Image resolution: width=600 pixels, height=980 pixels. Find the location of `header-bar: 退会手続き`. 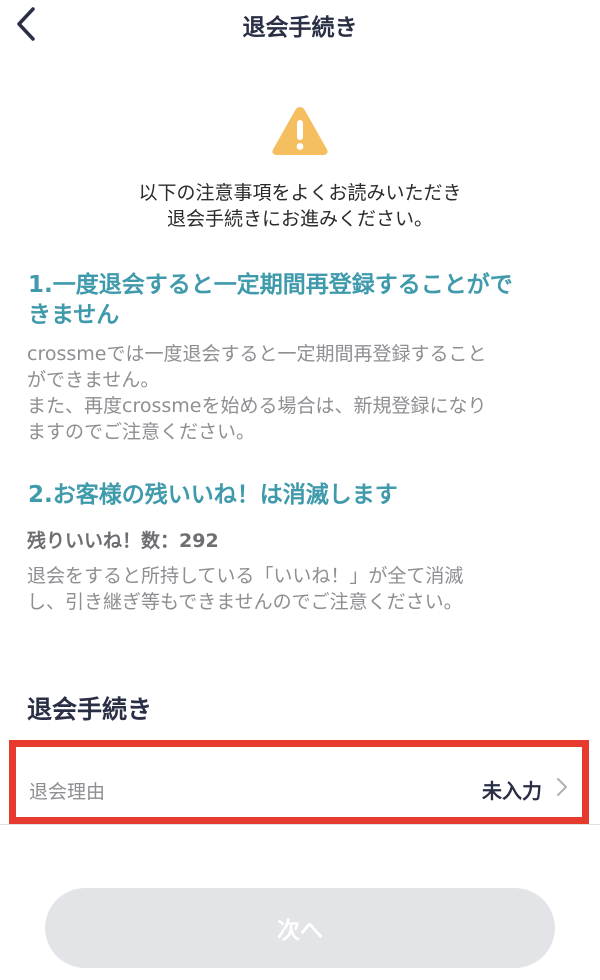

header-bar: 退会手続き is located at coordinates (300, 26).